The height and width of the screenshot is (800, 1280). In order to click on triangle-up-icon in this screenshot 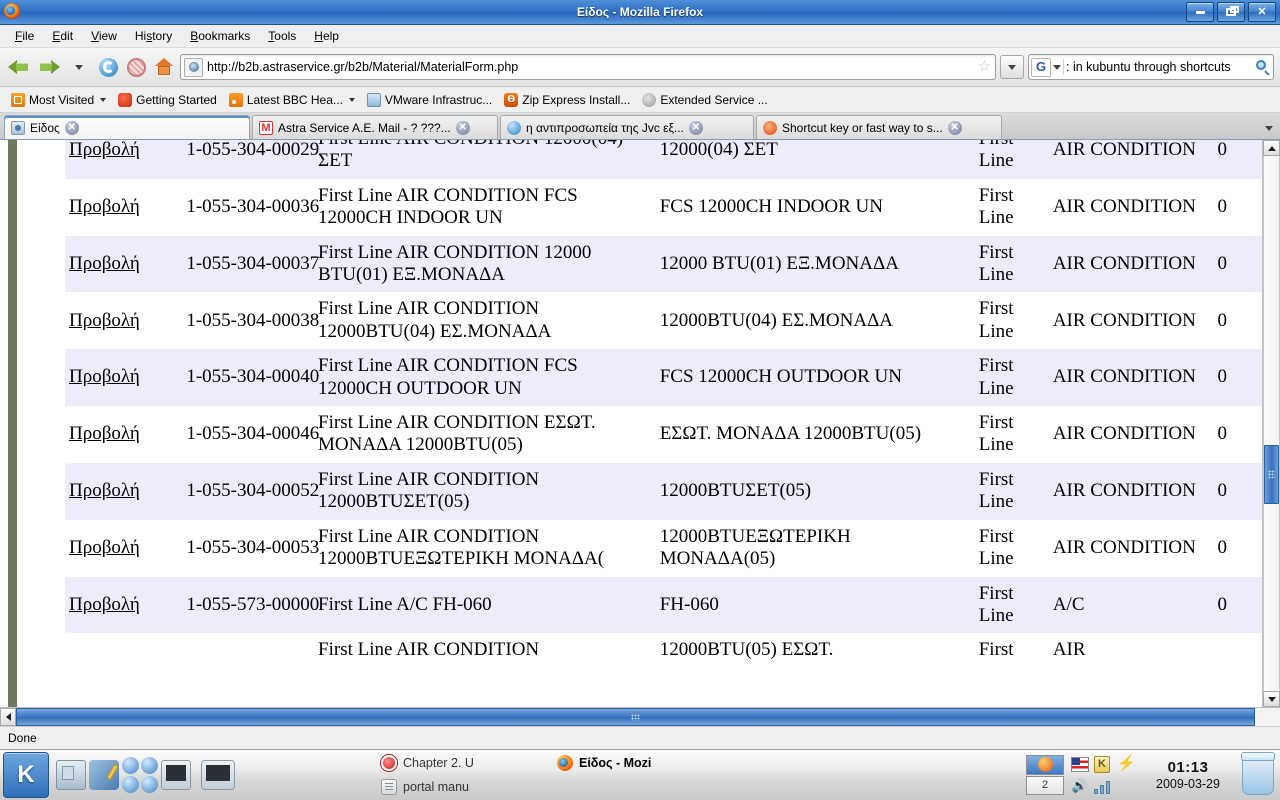, I will do `click(1271, 148)`.